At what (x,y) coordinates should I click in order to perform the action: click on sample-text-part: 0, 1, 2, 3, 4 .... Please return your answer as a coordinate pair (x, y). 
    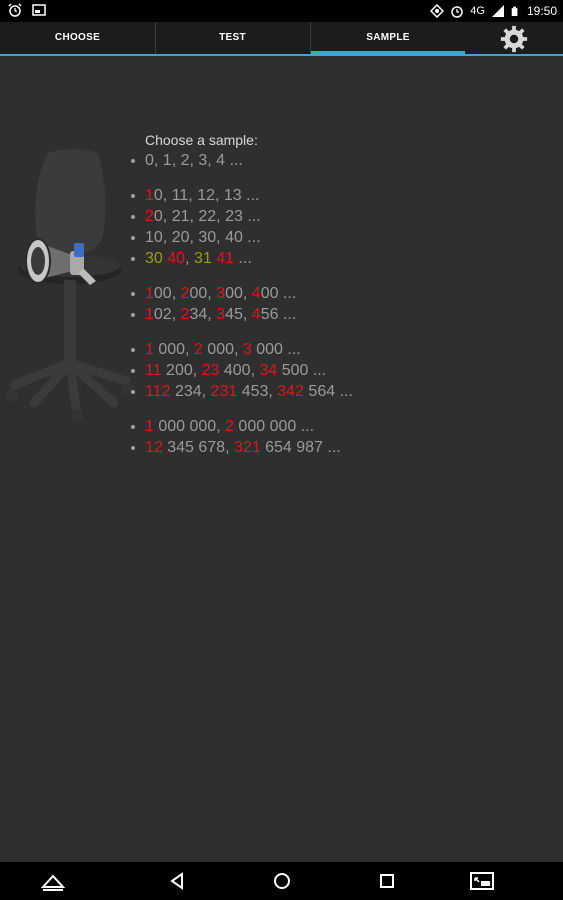
    Looking at the image, I should click on (194, 160).